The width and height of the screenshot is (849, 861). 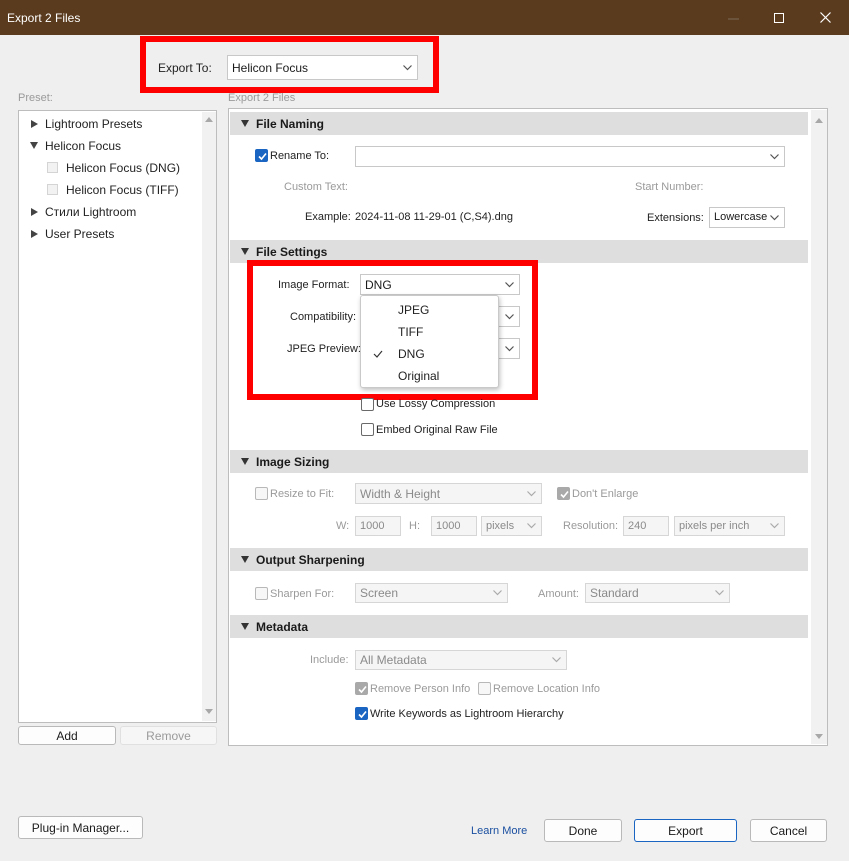 I want to click on format-option-original: Original, so click(x=418, y=376).